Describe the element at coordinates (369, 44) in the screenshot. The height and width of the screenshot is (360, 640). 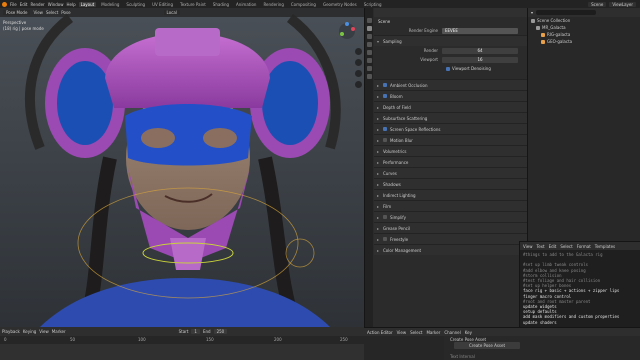
I see `view-layer-tab-icon` at that location.